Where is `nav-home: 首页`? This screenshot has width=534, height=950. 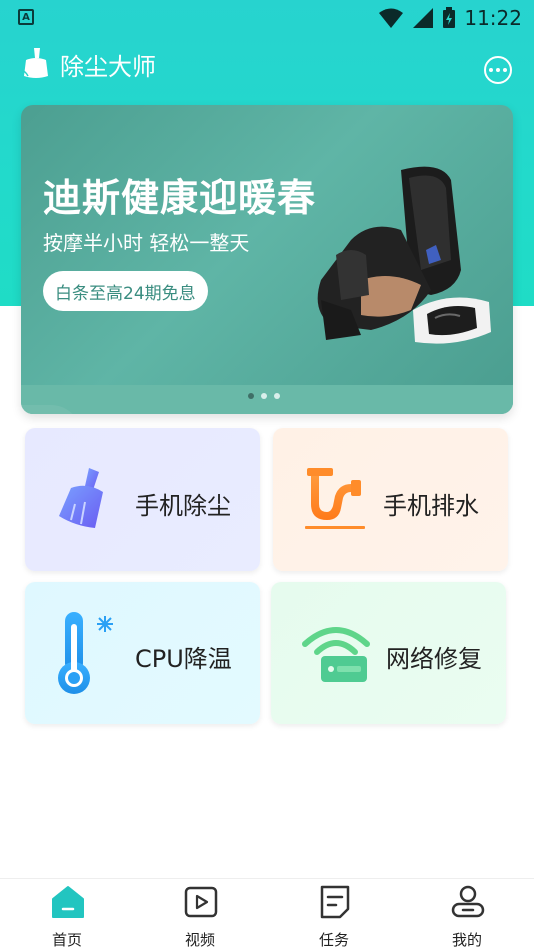 nav-home: 首页 is located at coordinates (67, 914).